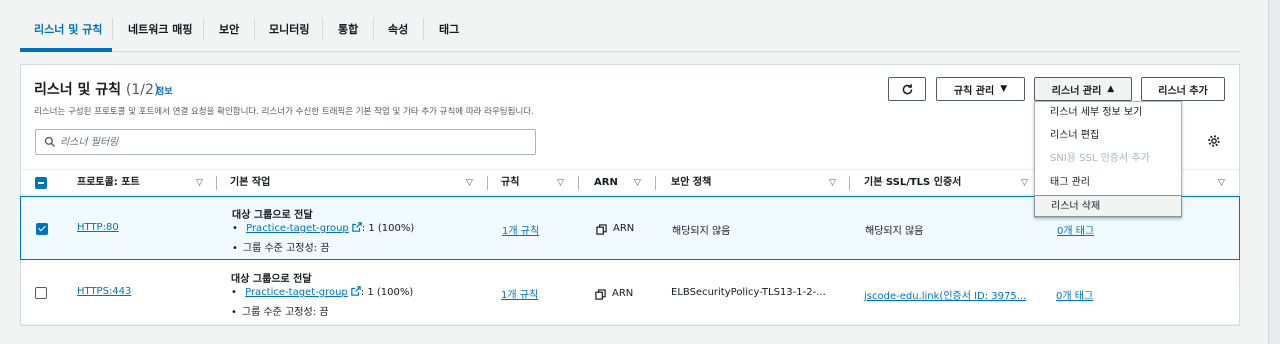 This screenshot has height=344, width=1280. What do you see at coordinates (66, 50) in the screenshot?
I see `active-tab-indicator` at bounding box center [66, 50].